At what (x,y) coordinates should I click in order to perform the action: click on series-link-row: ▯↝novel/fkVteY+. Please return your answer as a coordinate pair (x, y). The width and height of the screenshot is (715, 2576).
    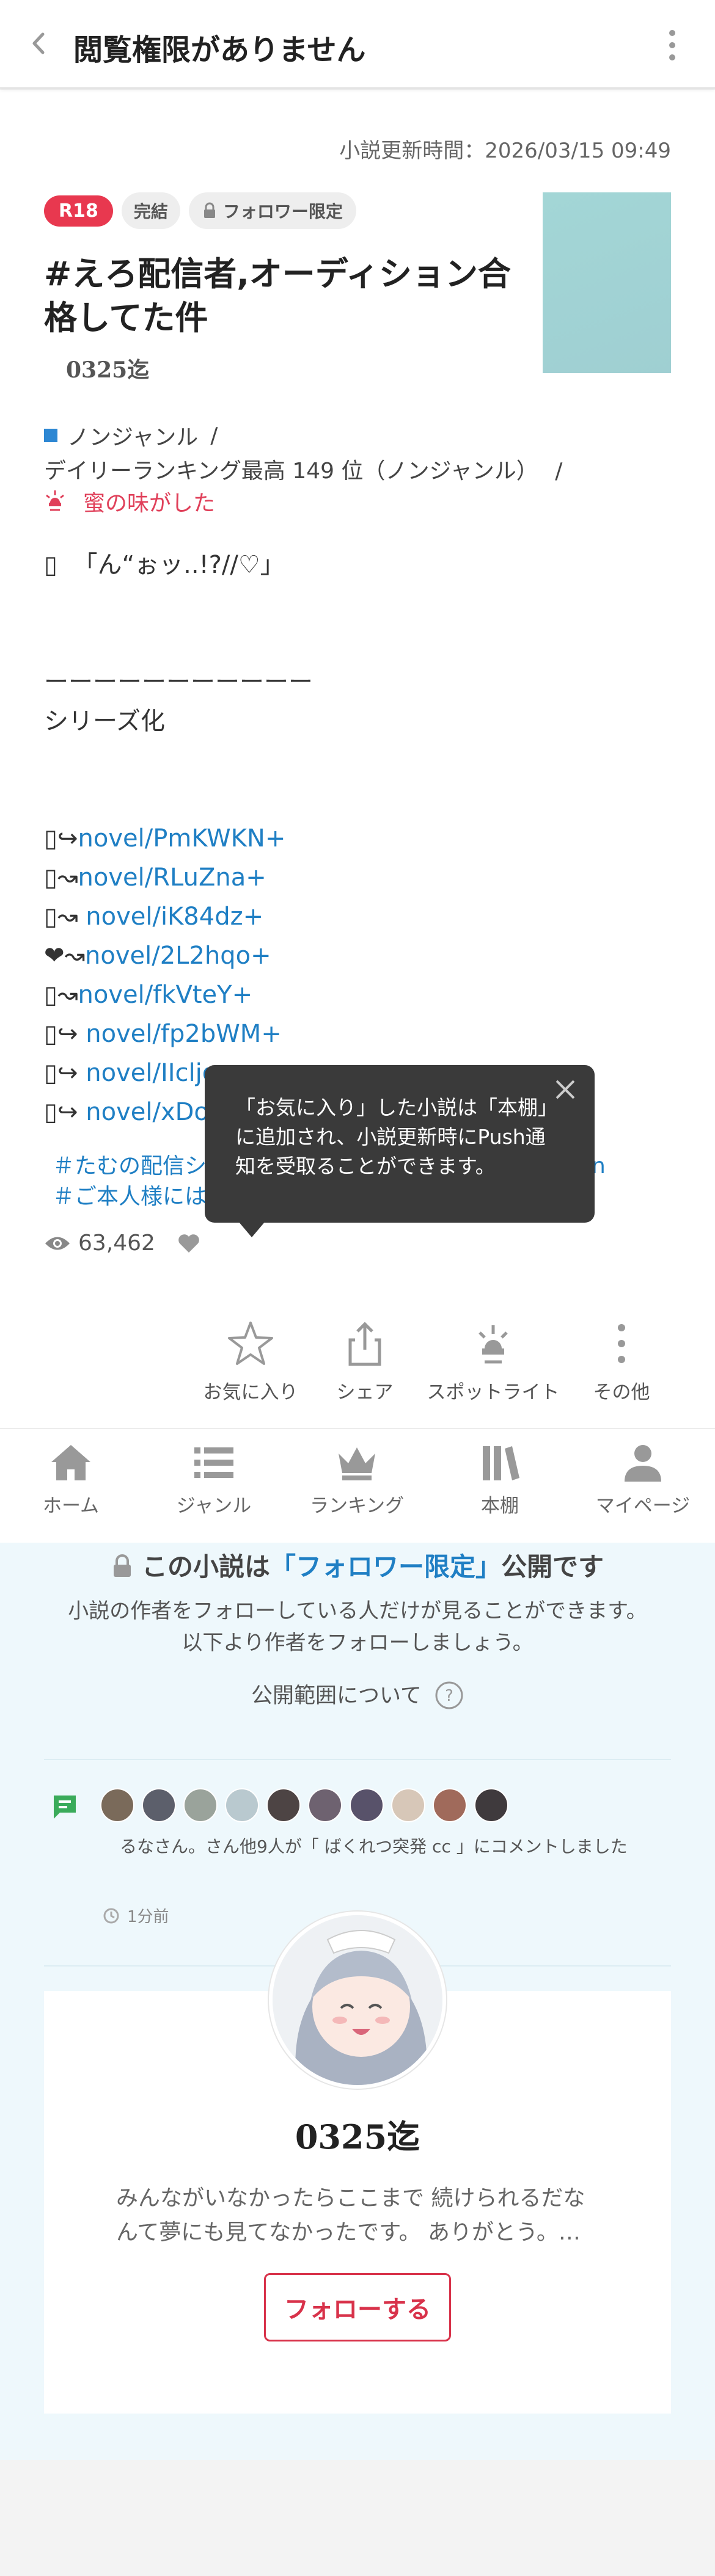
    Looking at the image, I should click on (179, 994).